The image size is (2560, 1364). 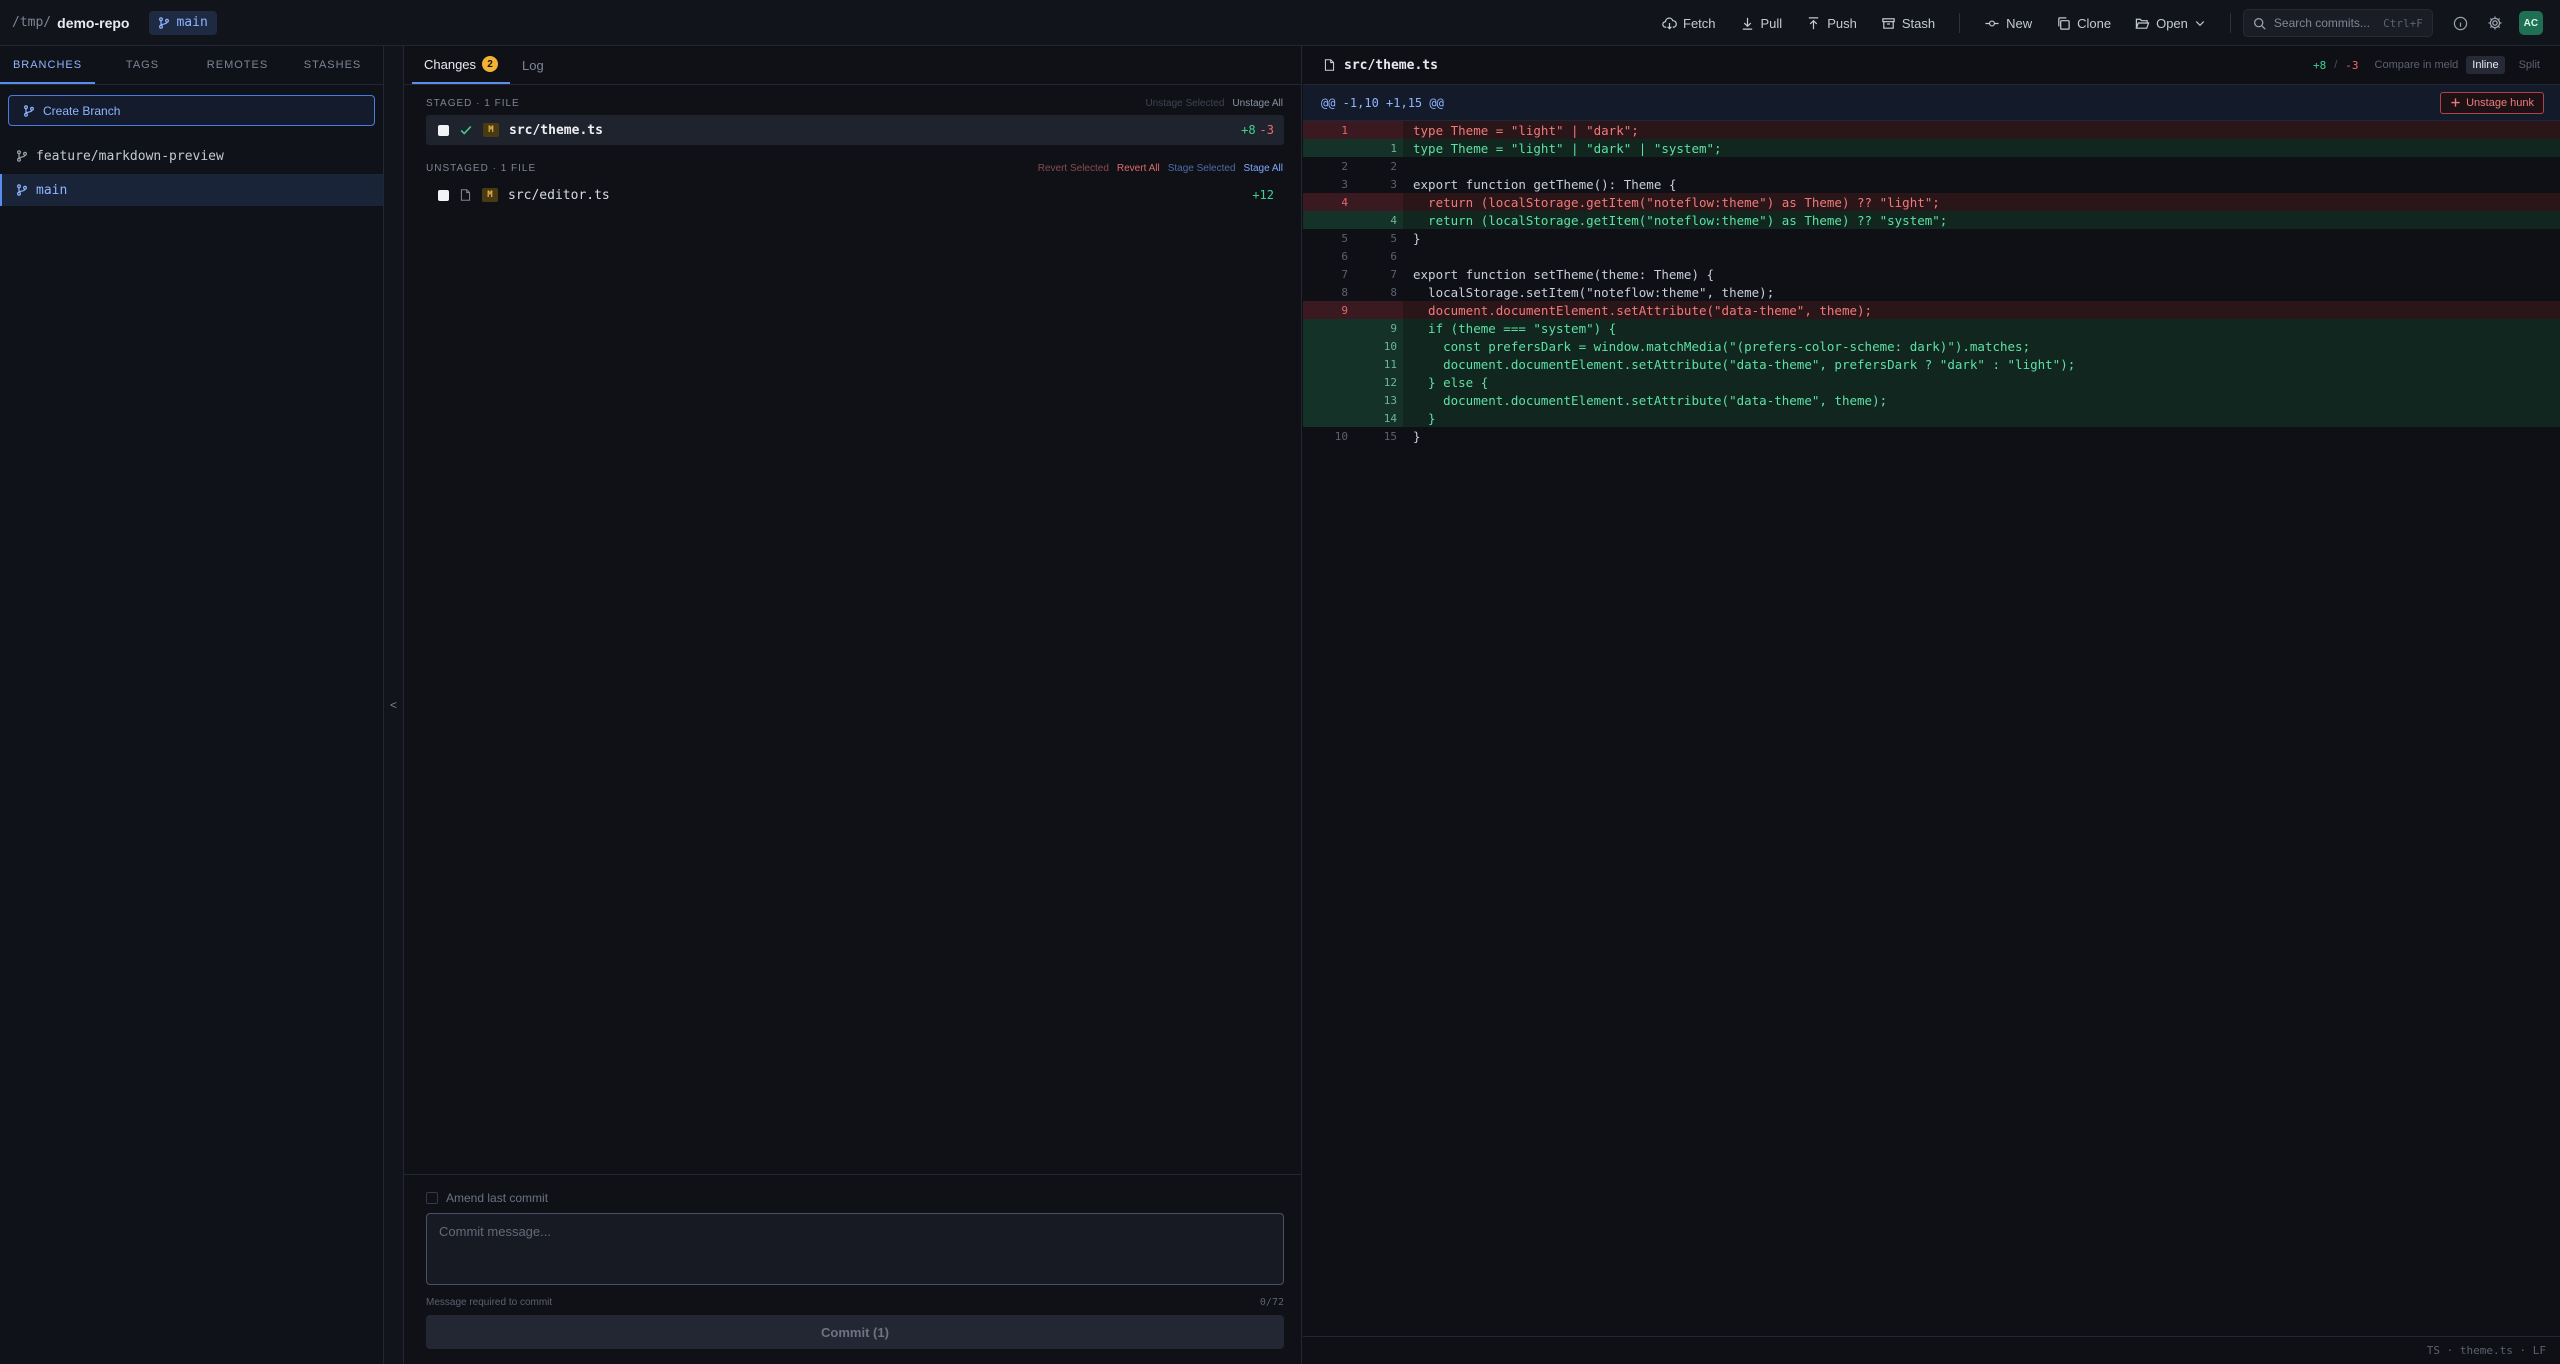 I want to click on search-commits-input: Search commits... Ctrl+F, so click(x=2337, y=23).